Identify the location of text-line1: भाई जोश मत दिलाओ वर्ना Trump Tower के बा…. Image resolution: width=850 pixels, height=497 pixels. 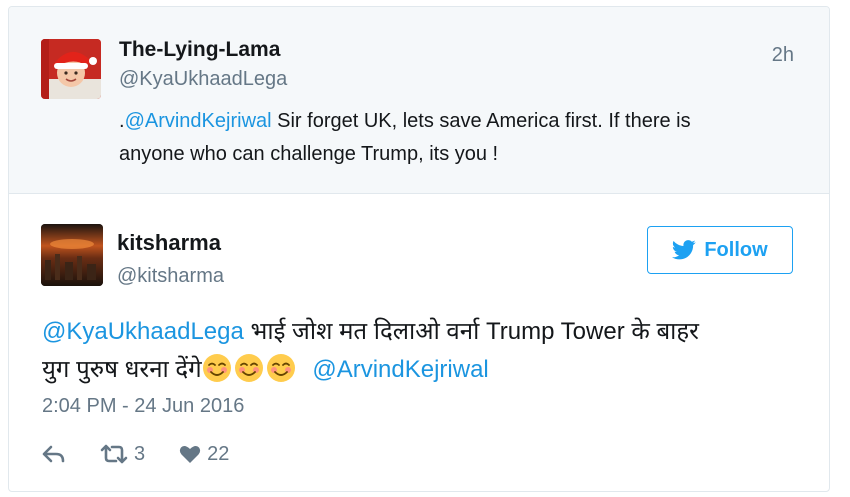
(471, 331).